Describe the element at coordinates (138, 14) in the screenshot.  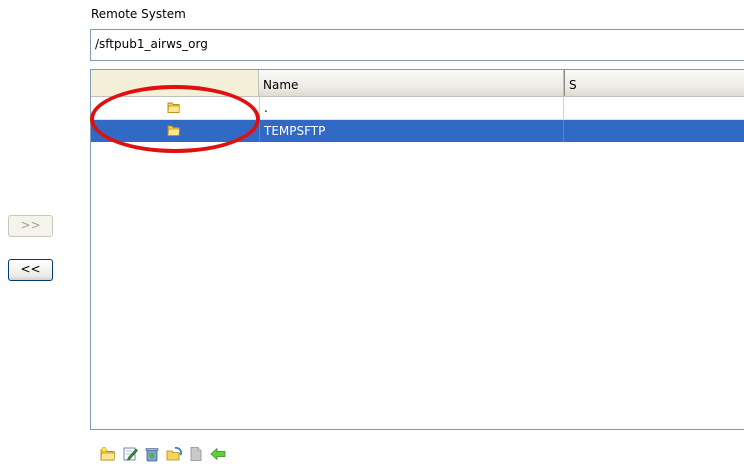
I see `remote-system-label: Remote System` at that location.